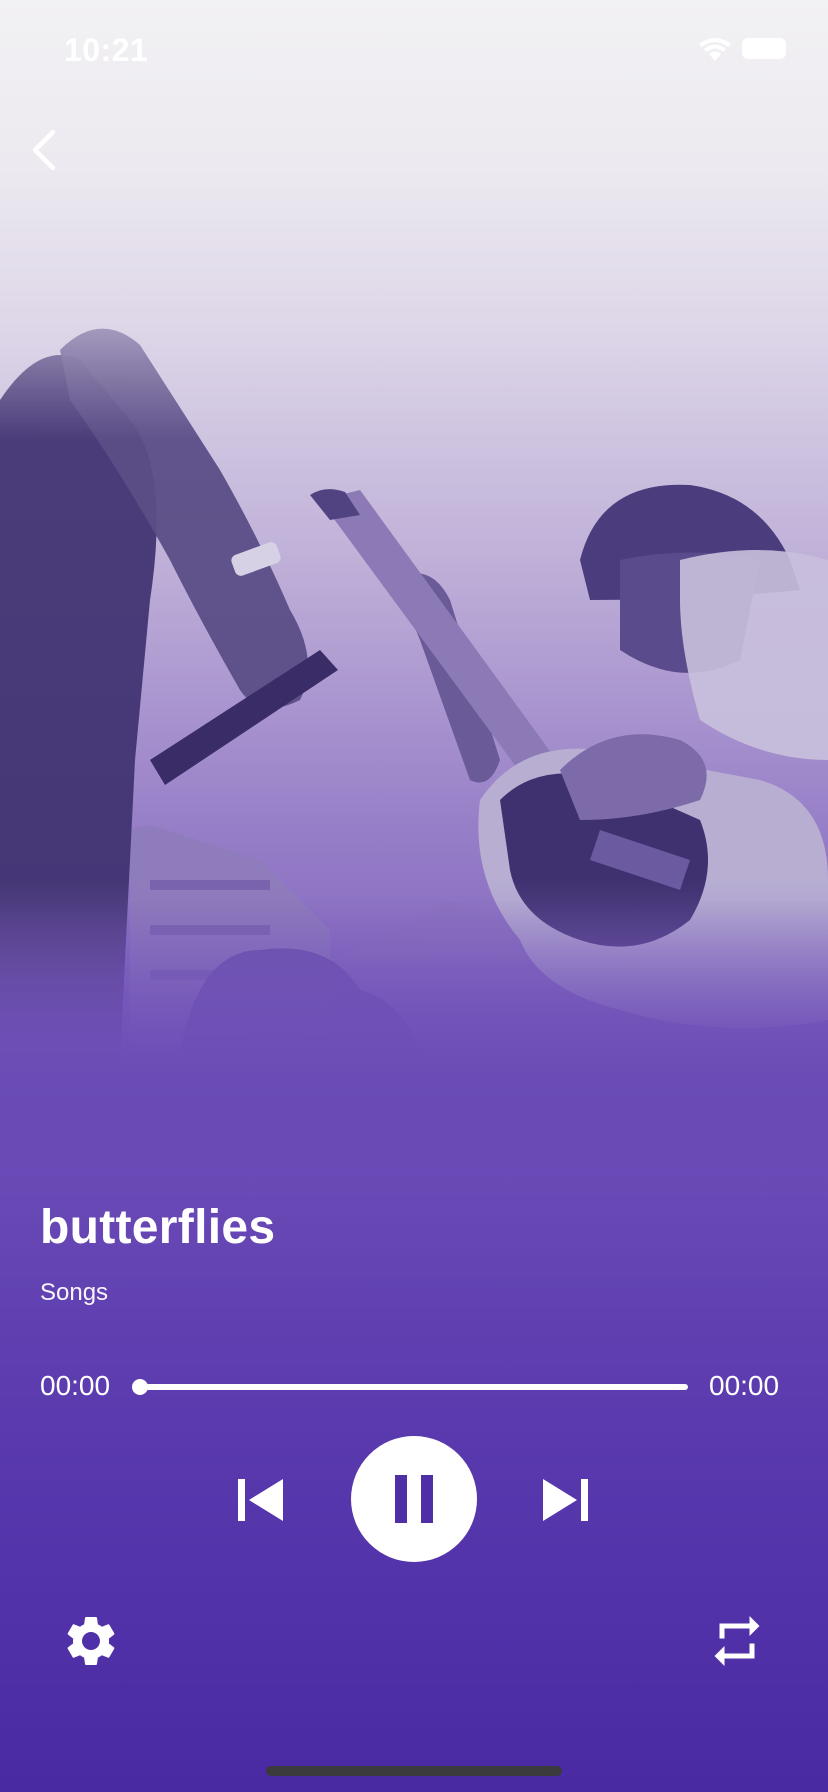 The image size is (828, 1792). I want to click on next-button, so click(566, 1500).